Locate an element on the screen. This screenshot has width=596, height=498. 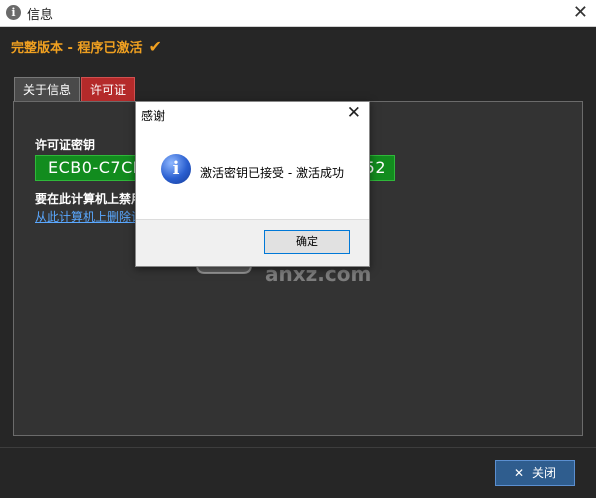
close-button: ✕ 关闭 is located at coordinates (535, 473).